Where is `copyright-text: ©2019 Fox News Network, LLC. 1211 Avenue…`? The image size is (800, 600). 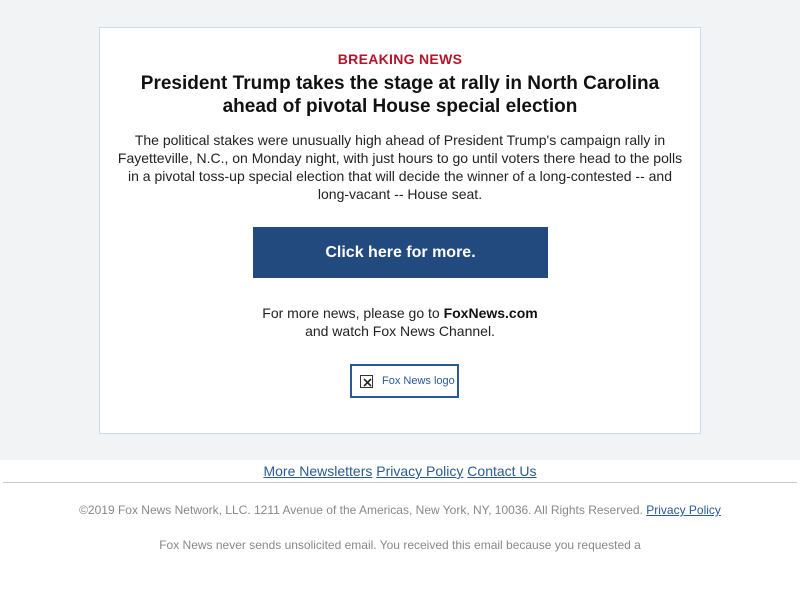 copyright-text: ©2019 Fox News Network, LLC. 1211 Avenue… is located at coordinates (400, 510).